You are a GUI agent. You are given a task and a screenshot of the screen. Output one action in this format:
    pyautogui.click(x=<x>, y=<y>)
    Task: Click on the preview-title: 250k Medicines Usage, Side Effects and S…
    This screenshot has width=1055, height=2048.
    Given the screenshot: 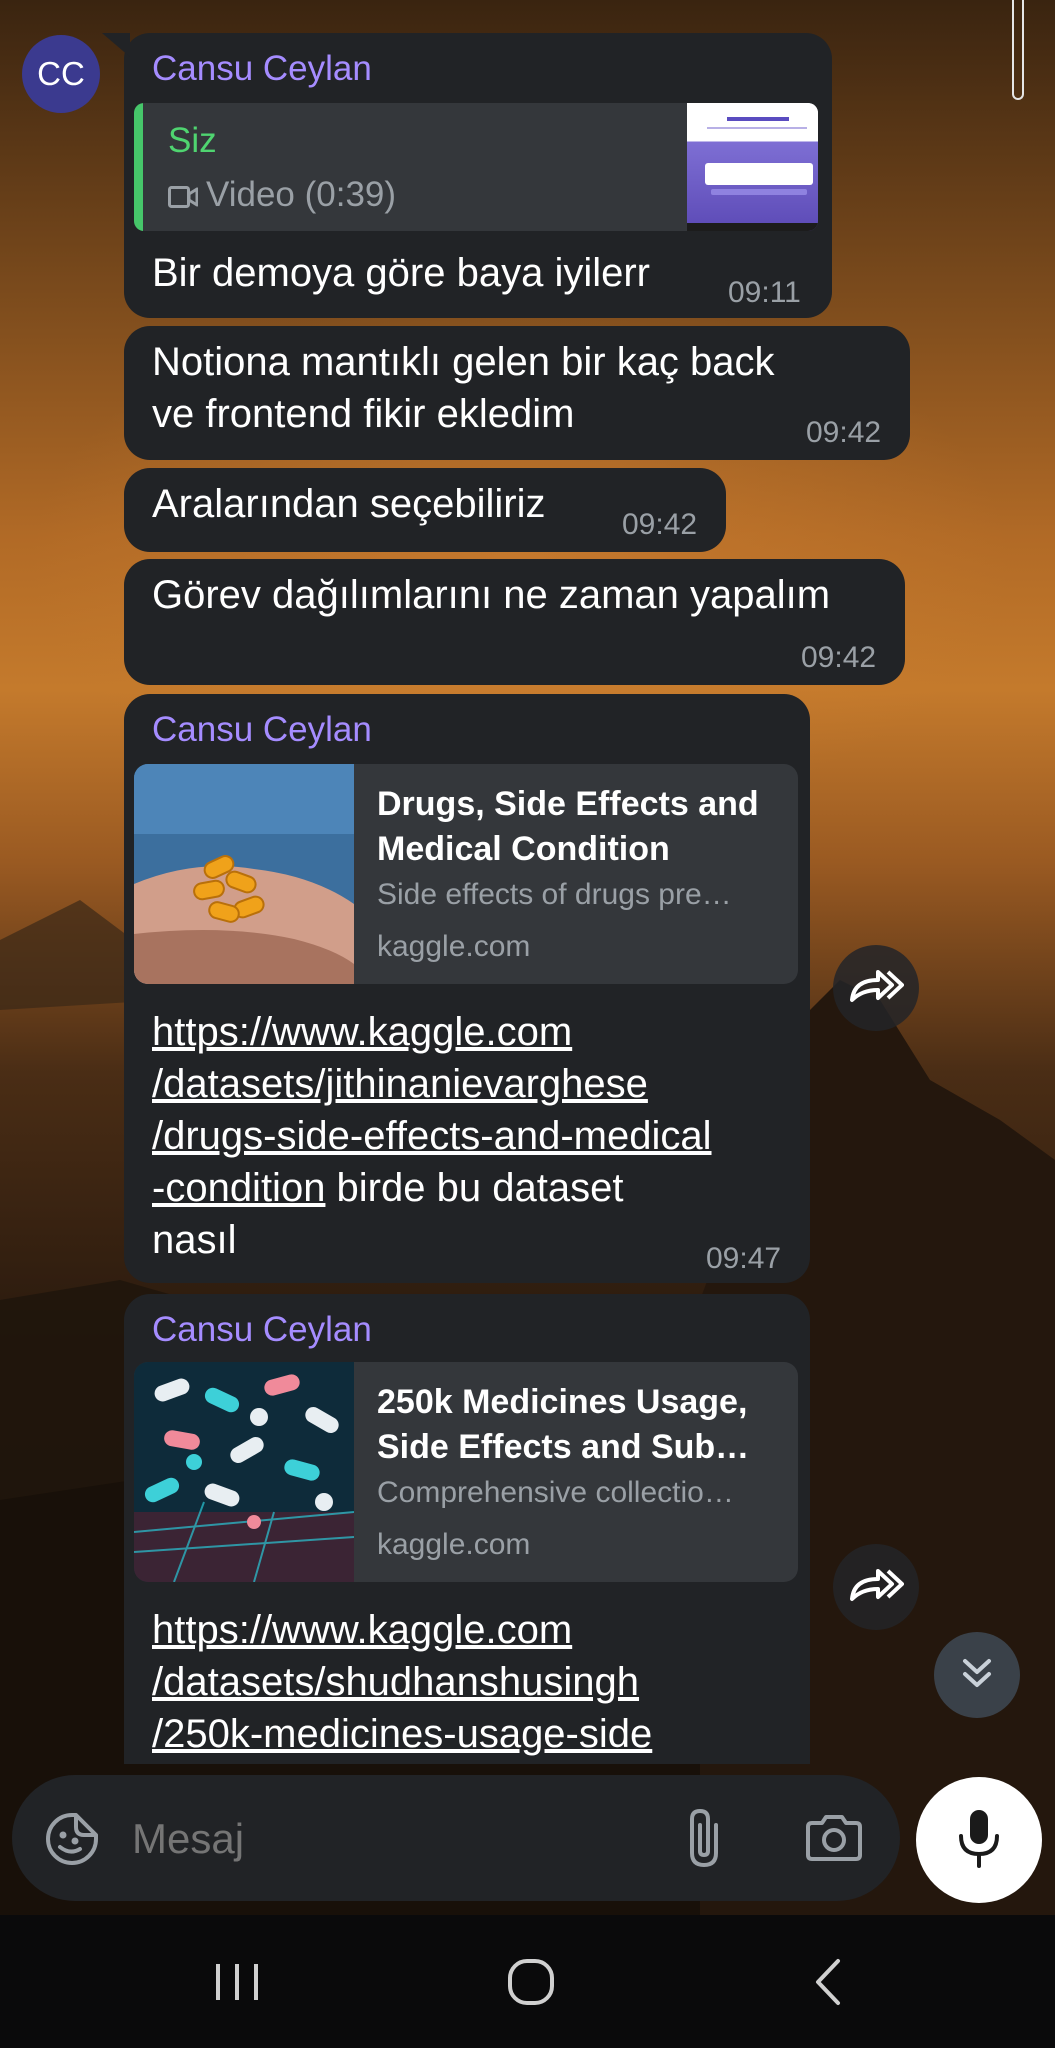 What is the action you would take?
    pyautogui.click(x=582, y=1425)
    